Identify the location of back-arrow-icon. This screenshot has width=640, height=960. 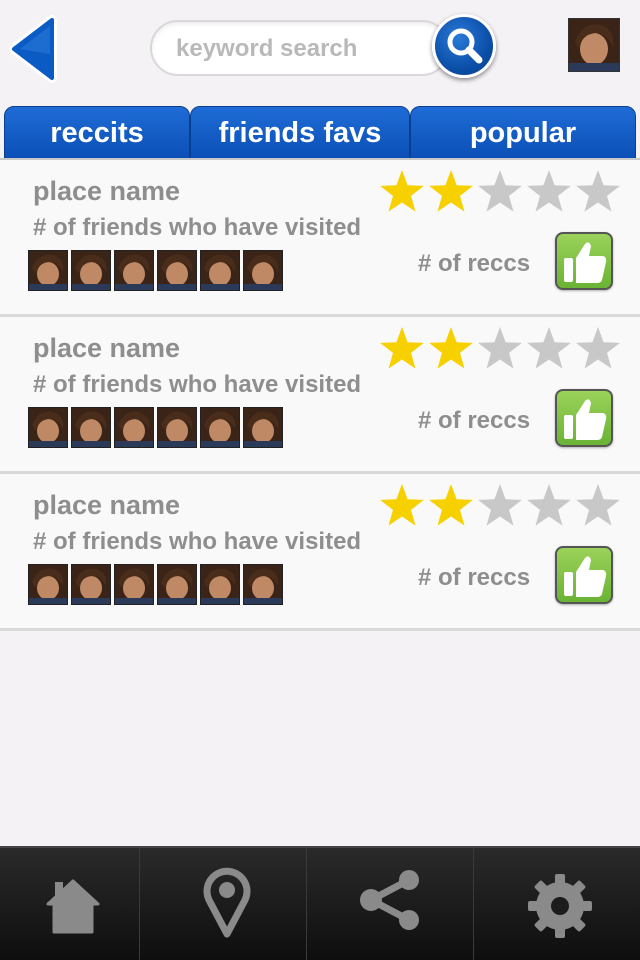
(33, 49).